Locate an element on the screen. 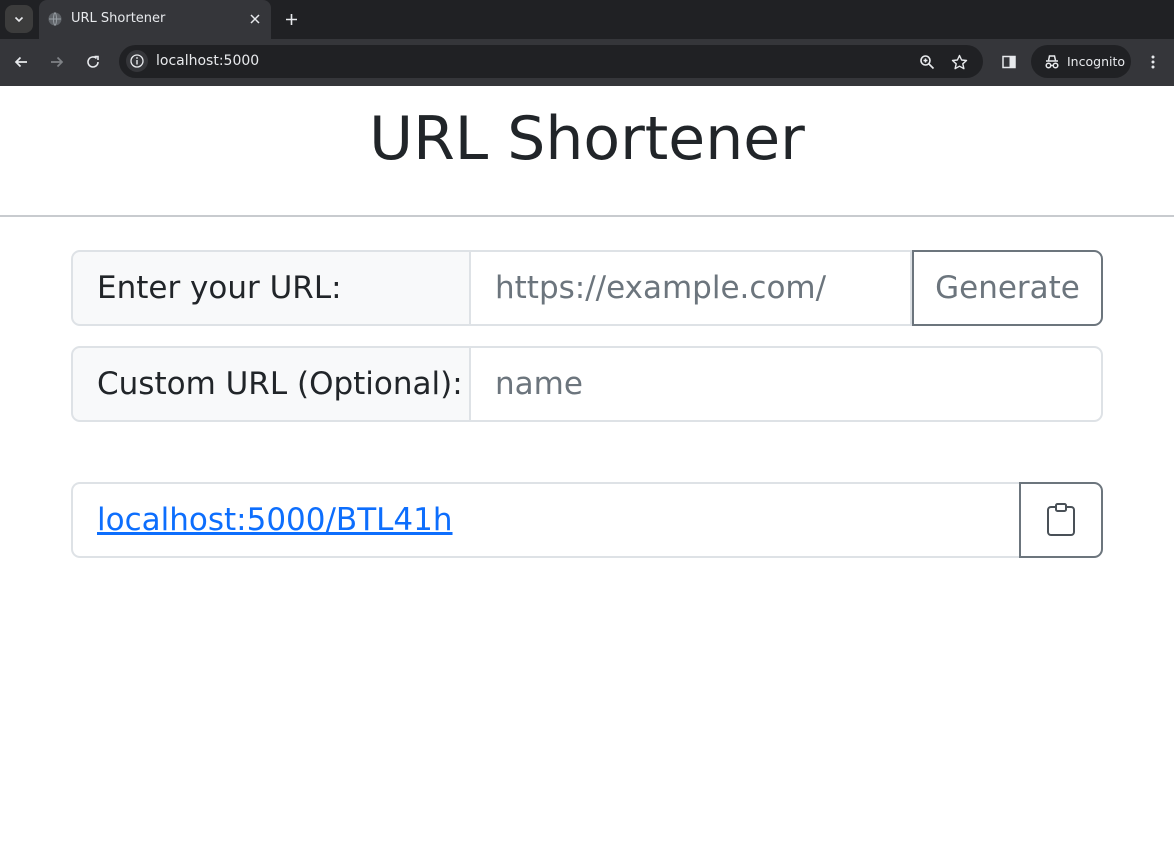 This screenshot has height=859, width=1174. forward-button is located at coordinates (57, 62).